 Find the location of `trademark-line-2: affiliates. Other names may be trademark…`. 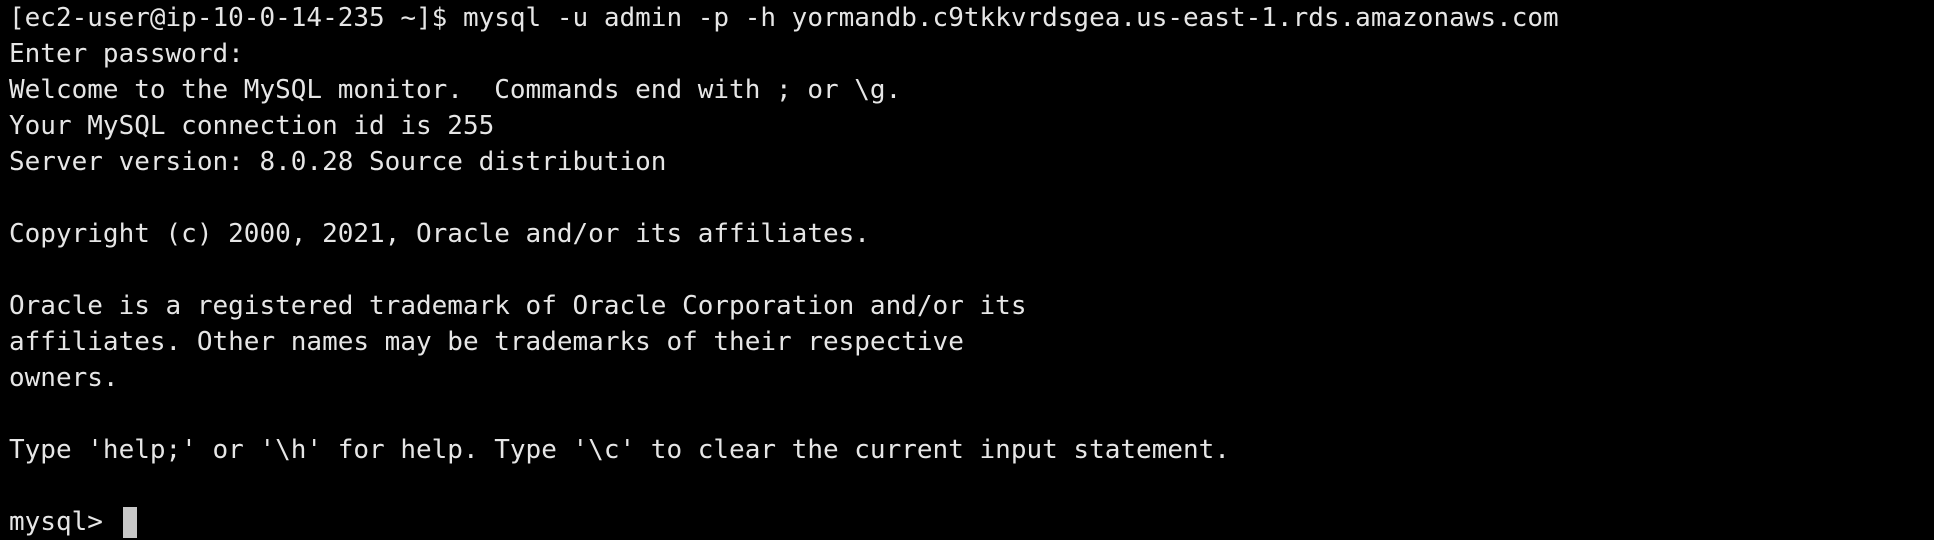

trademark-line-2: affiliates. Other names may be trademark… is located at coordinates (486, 342).